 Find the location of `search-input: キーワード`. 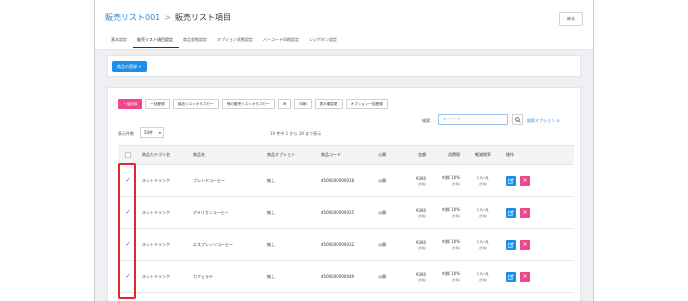

search-input: キーワード is located at coordinates (473, 119).